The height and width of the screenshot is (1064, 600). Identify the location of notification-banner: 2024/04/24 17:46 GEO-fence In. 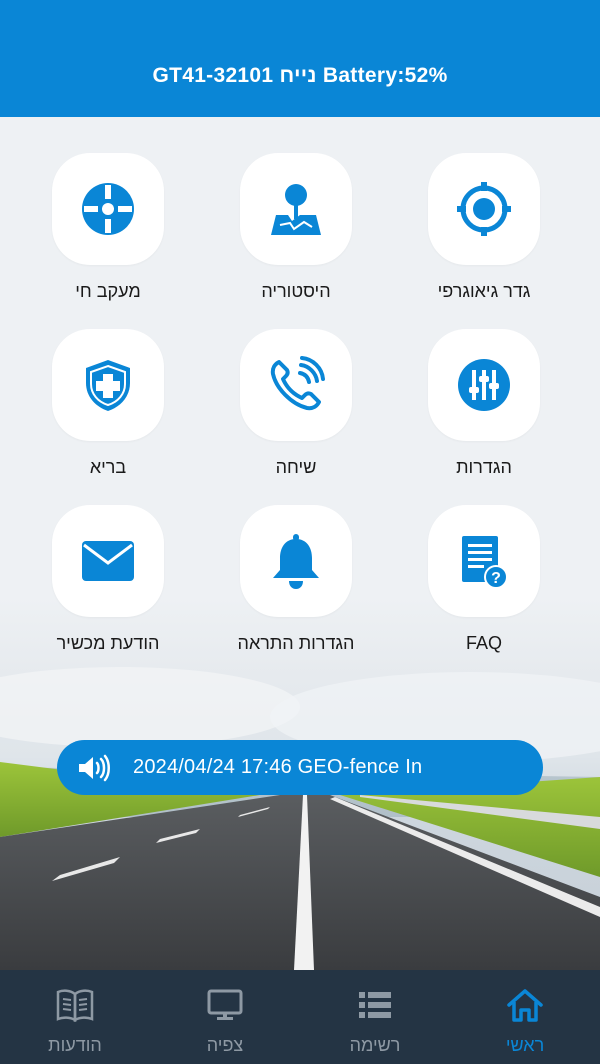
(300, 767).